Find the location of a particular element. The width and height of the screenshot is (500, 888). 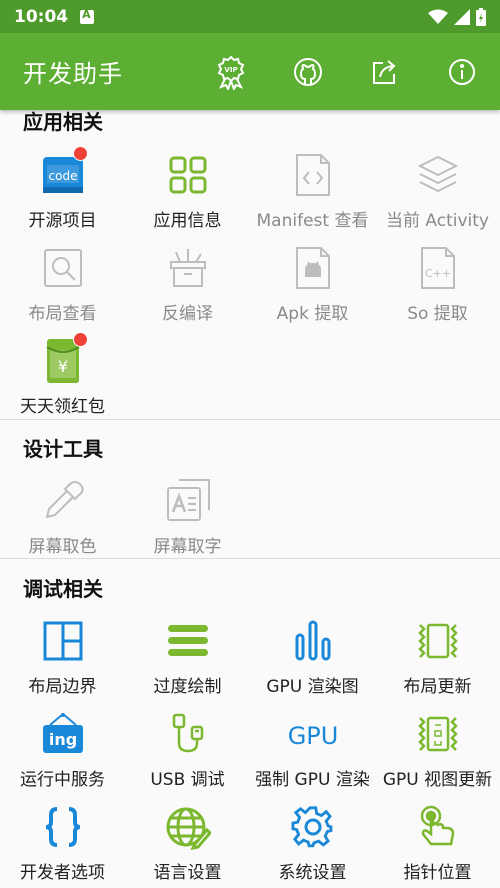

open-source-item: code 开源项目 is located at coordinates (62, 192).